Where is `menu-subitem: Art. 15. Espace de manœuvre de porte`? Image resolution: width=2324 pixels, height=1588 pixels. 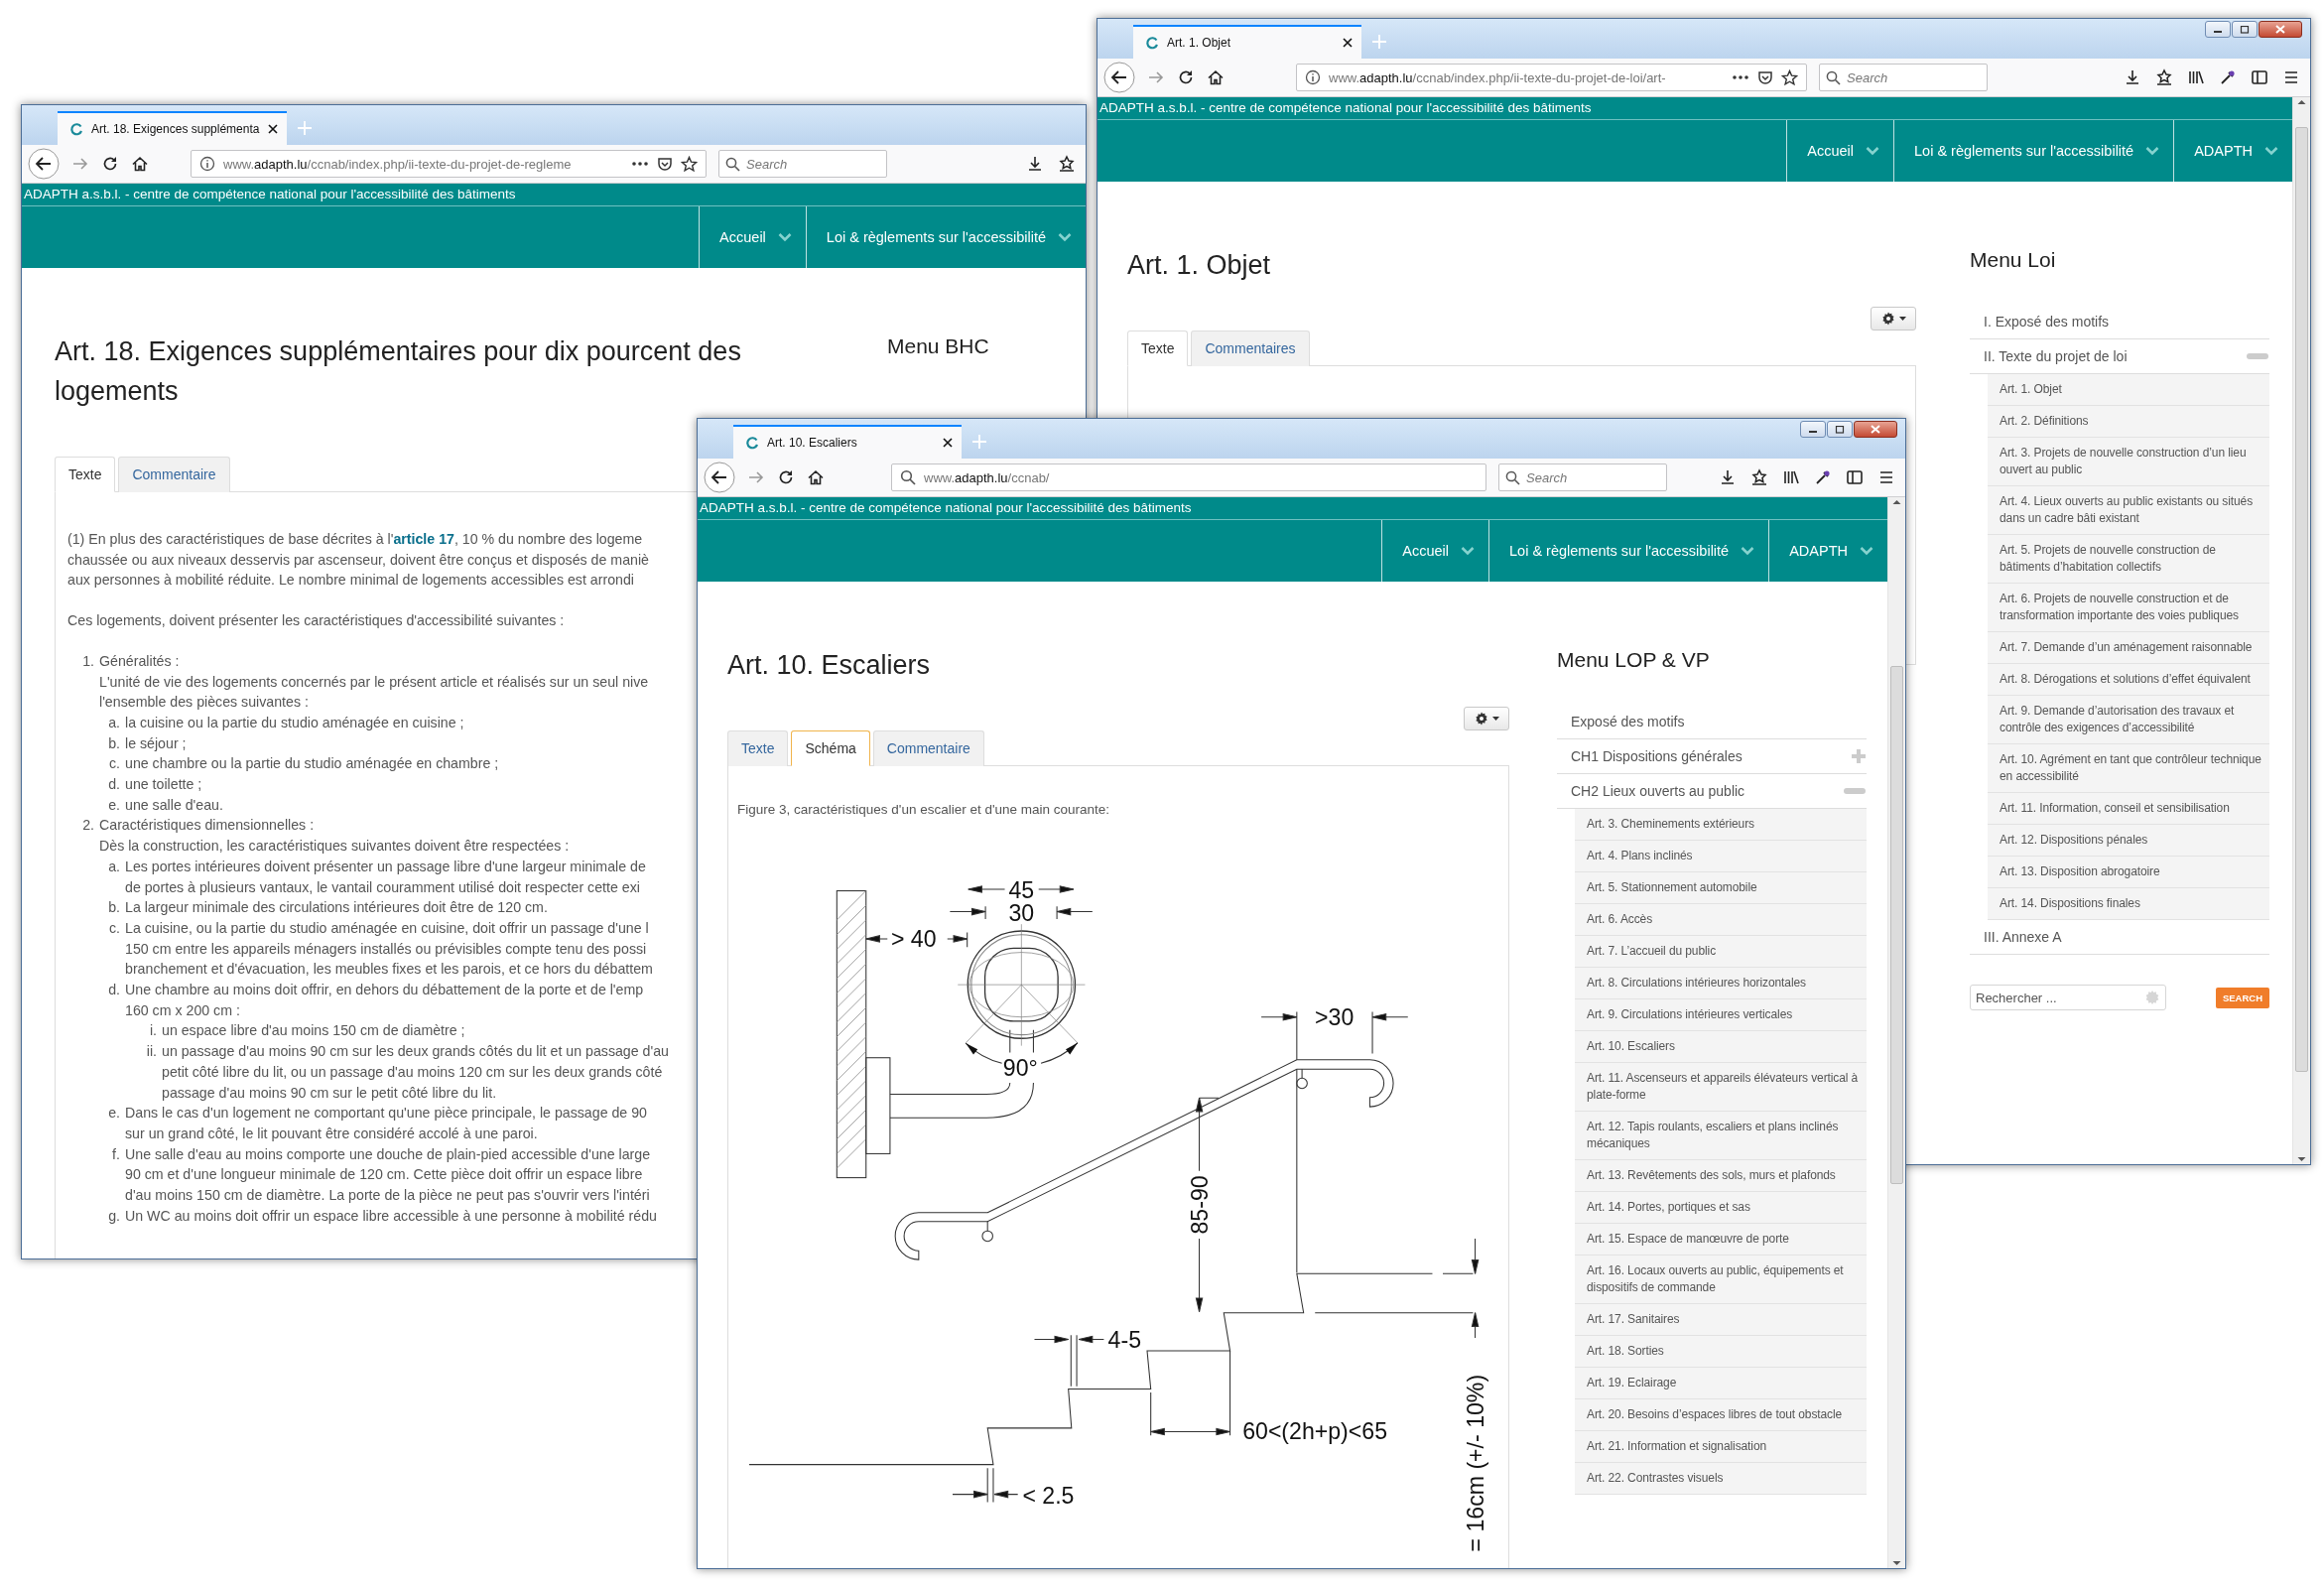 menu-subitem: Art. 15. Espace de manœuvre de porte is located at coordinates (1721, 1240).